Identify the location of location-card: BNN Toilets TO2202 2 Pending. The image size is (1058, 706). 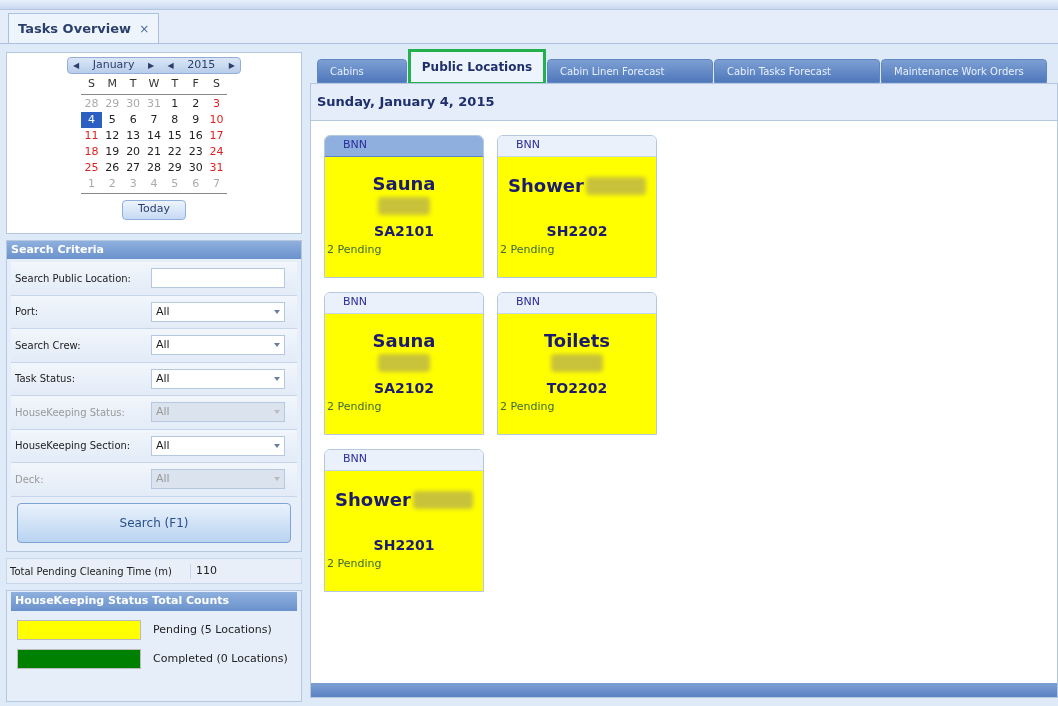
(577, 363).